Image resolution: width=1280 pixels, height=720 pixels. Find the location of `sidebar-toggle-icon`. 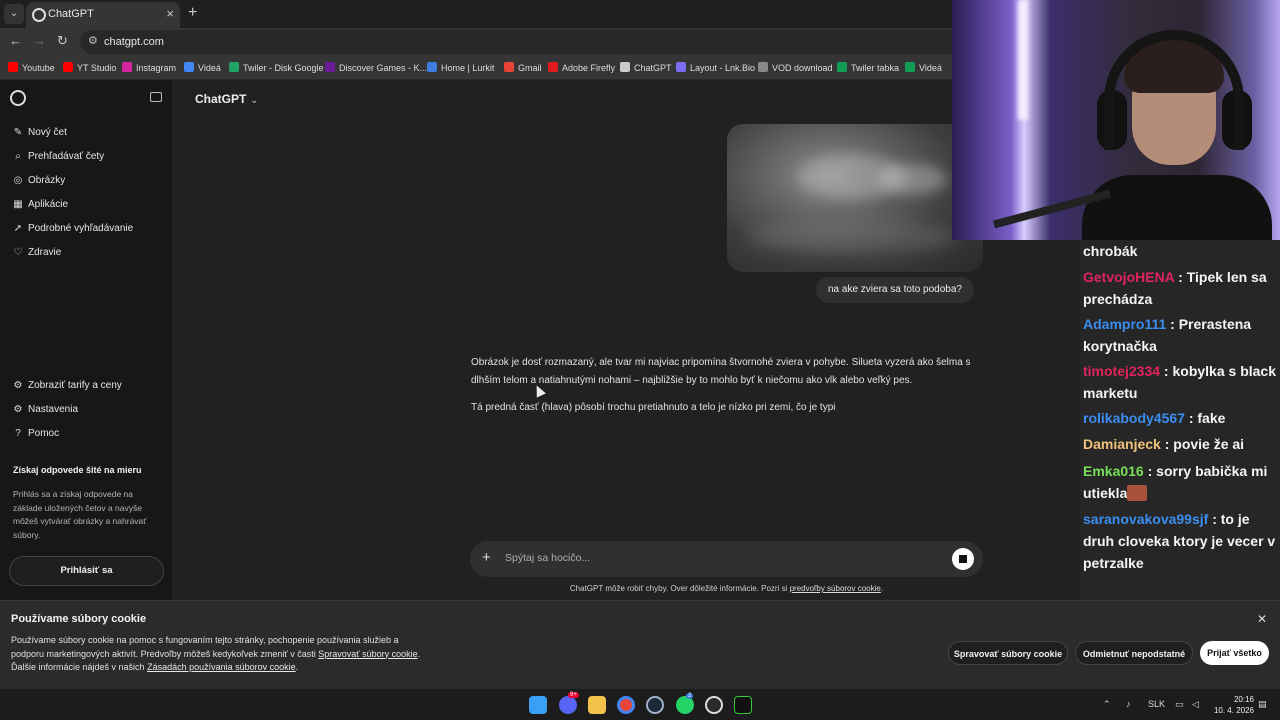

sidebar-toggle-icon is located at coordinates (156, 97).